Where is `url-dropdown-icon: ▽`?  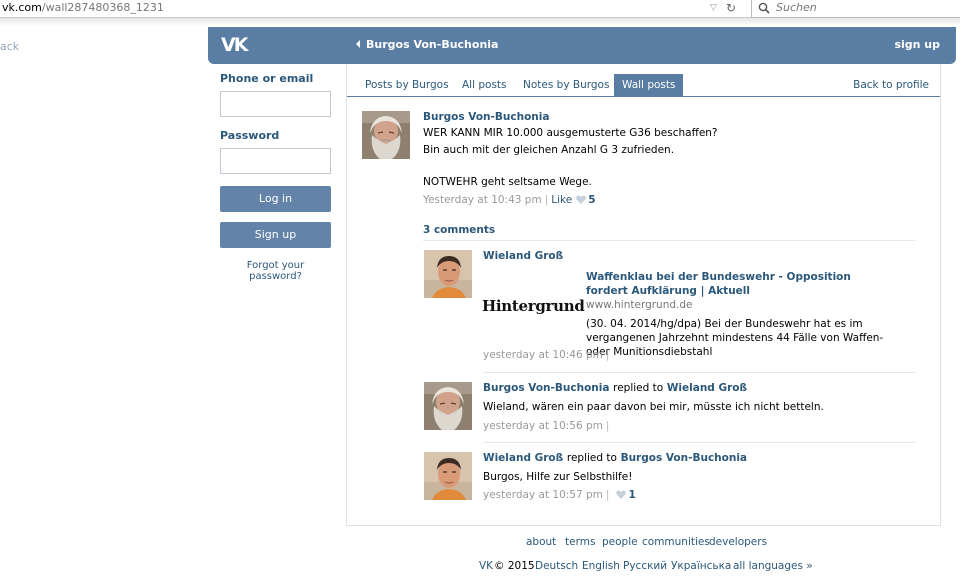 url-dropdown-icon: ▽ is located at coordinates (713, 8).